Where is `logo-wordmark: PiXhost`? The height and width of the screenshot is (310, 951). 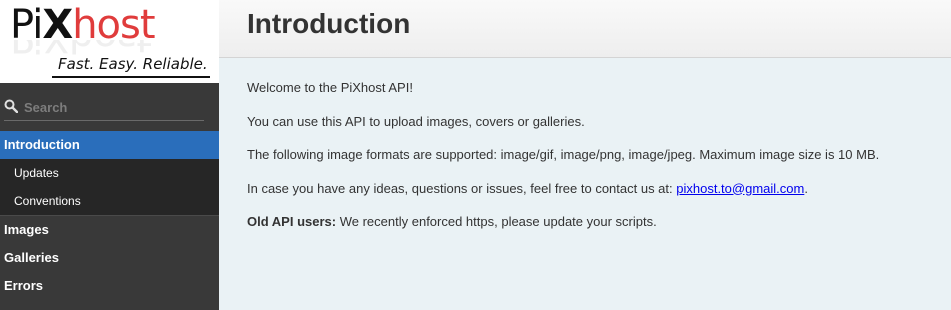
logo-wordmark: PiXhost is located at coordinates (83, 25).